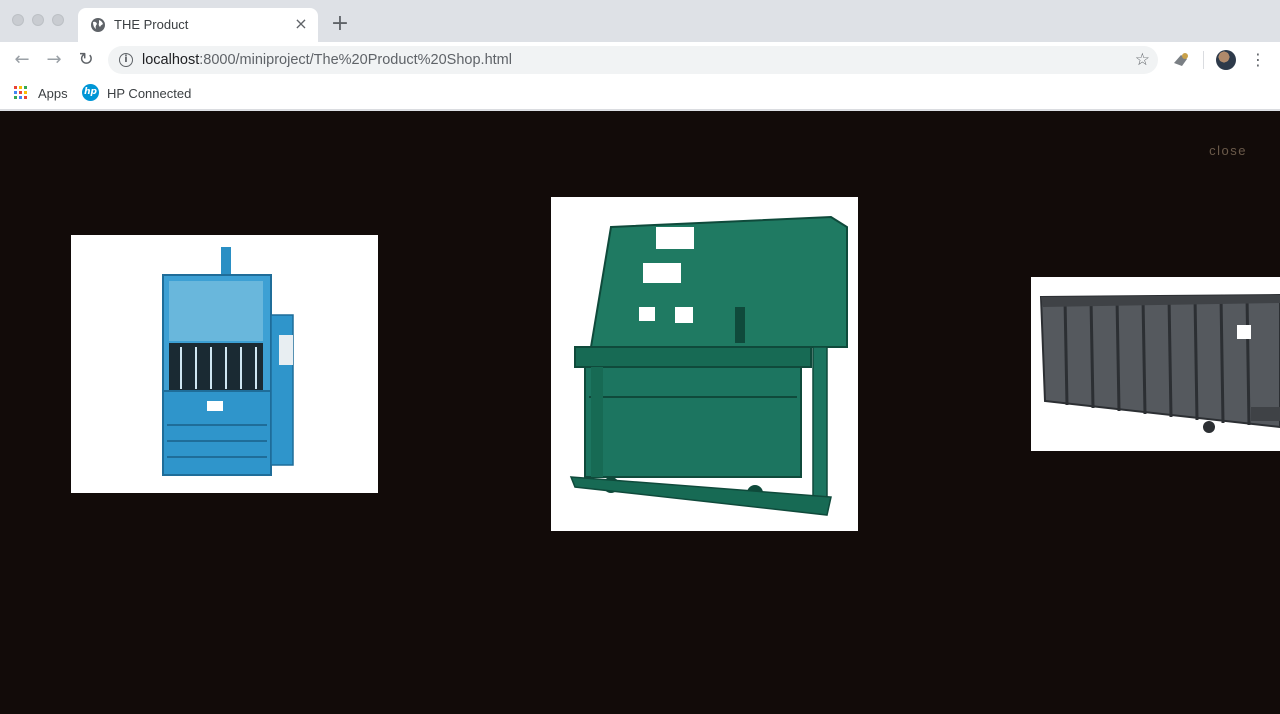 This screenshot has width=1280, height=714. What do you see at coordinates (126, 60) in the screenshot?
I see `info-icon: i` at bounding box center [126, 60].